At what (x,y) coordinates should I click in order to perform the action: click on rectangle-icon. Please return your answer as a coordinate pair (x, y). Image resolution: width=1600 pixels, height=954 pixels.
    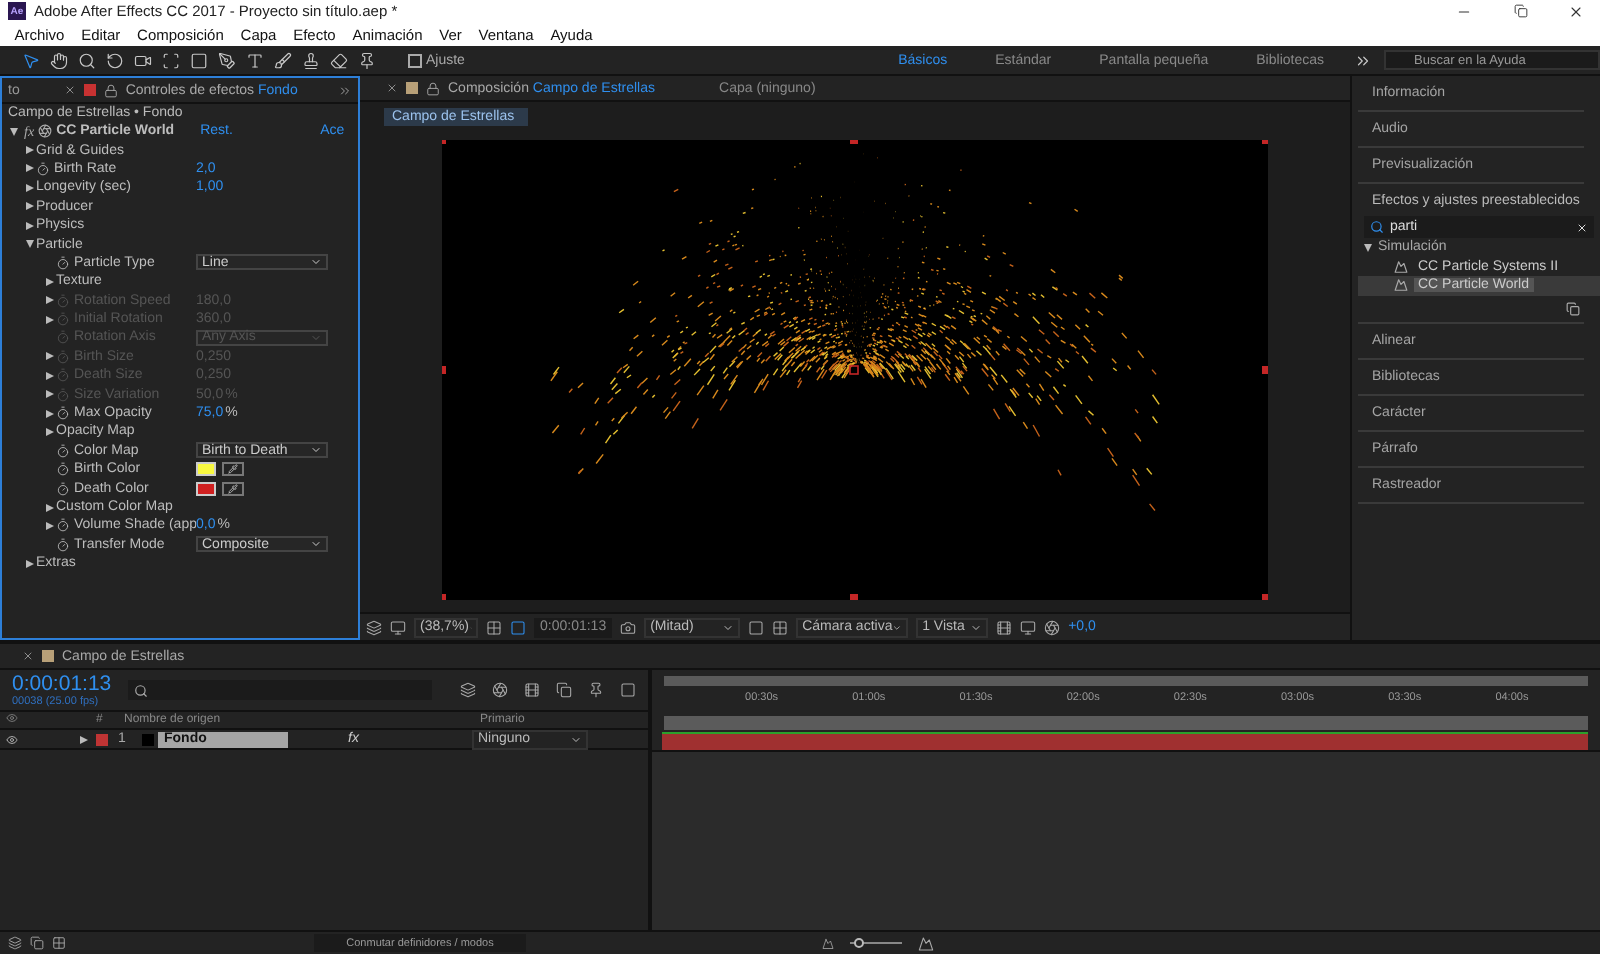
    Looking at the image, I should click on (198, 60).